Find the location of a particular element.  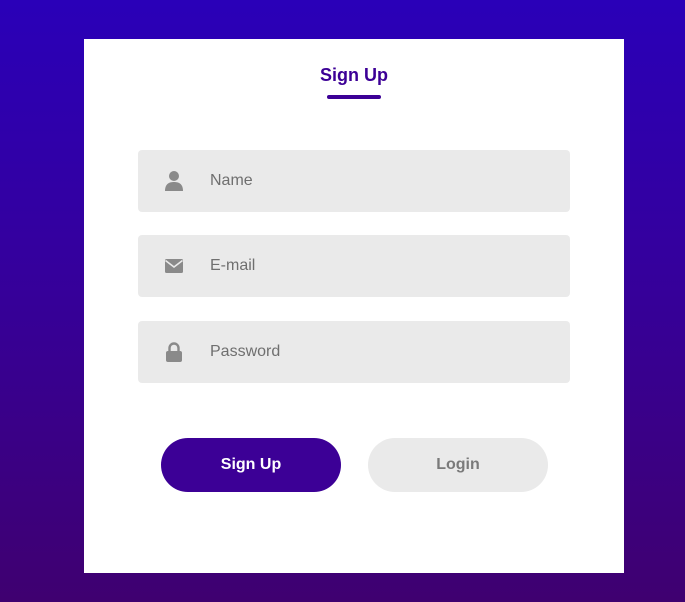

login-button: Login is located at coordinates (458, 465).